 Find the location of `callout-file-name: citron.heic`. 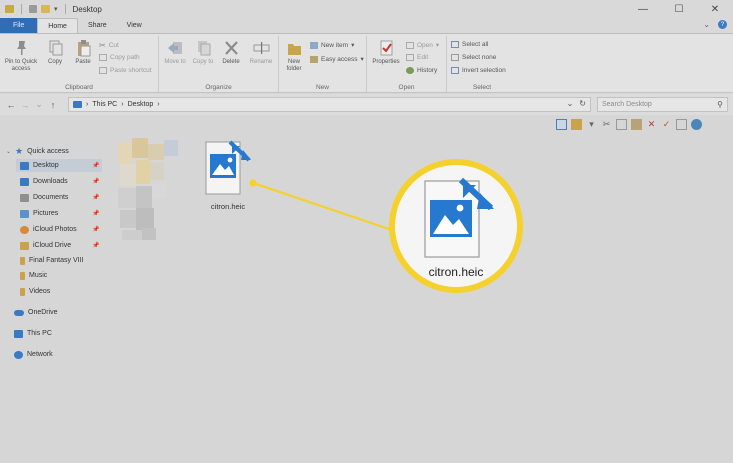

callout-file-name: citron.heic is located at coordinates (456, 272).